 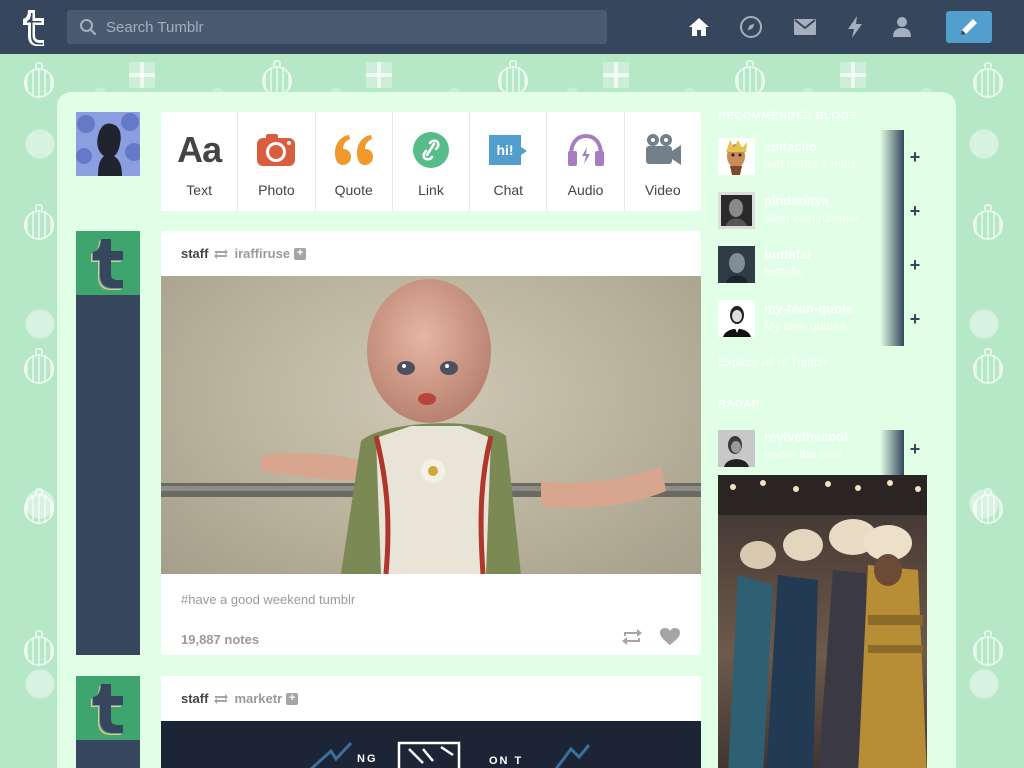 I want to click on text-icon: Aa, so click(x=199, y=149).